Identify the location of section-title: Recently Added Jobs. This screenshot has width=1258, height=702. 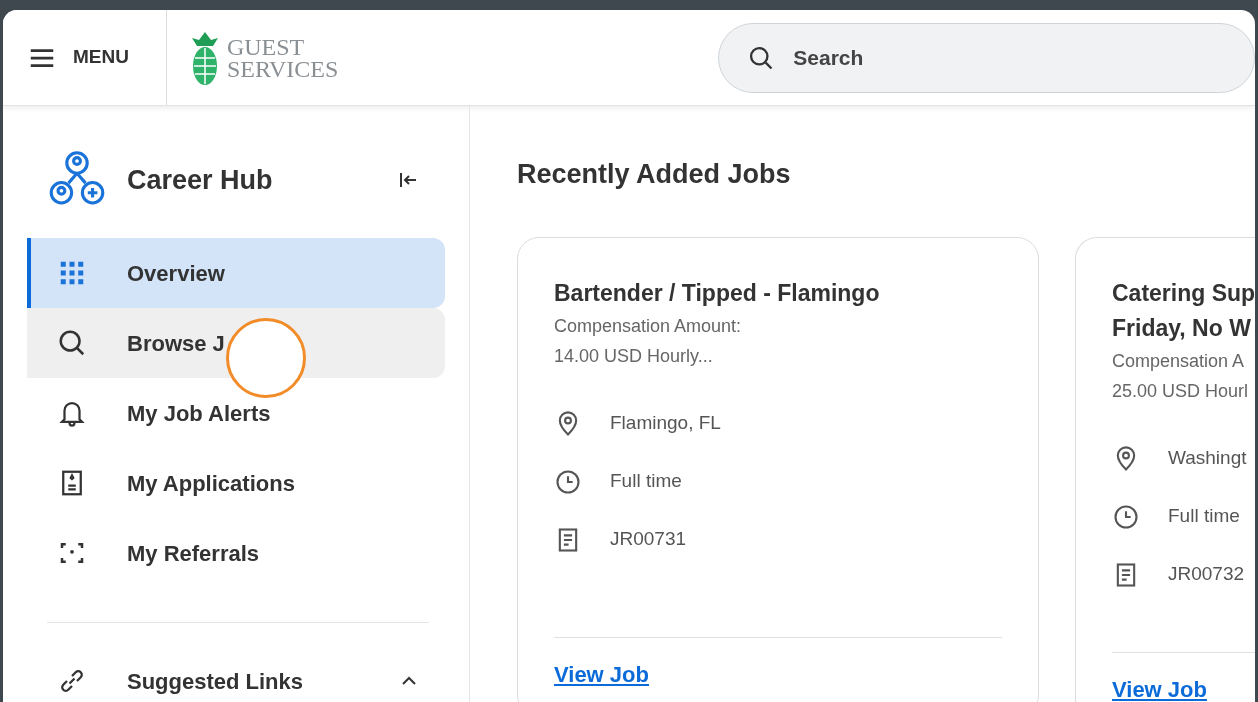
(654, 174).